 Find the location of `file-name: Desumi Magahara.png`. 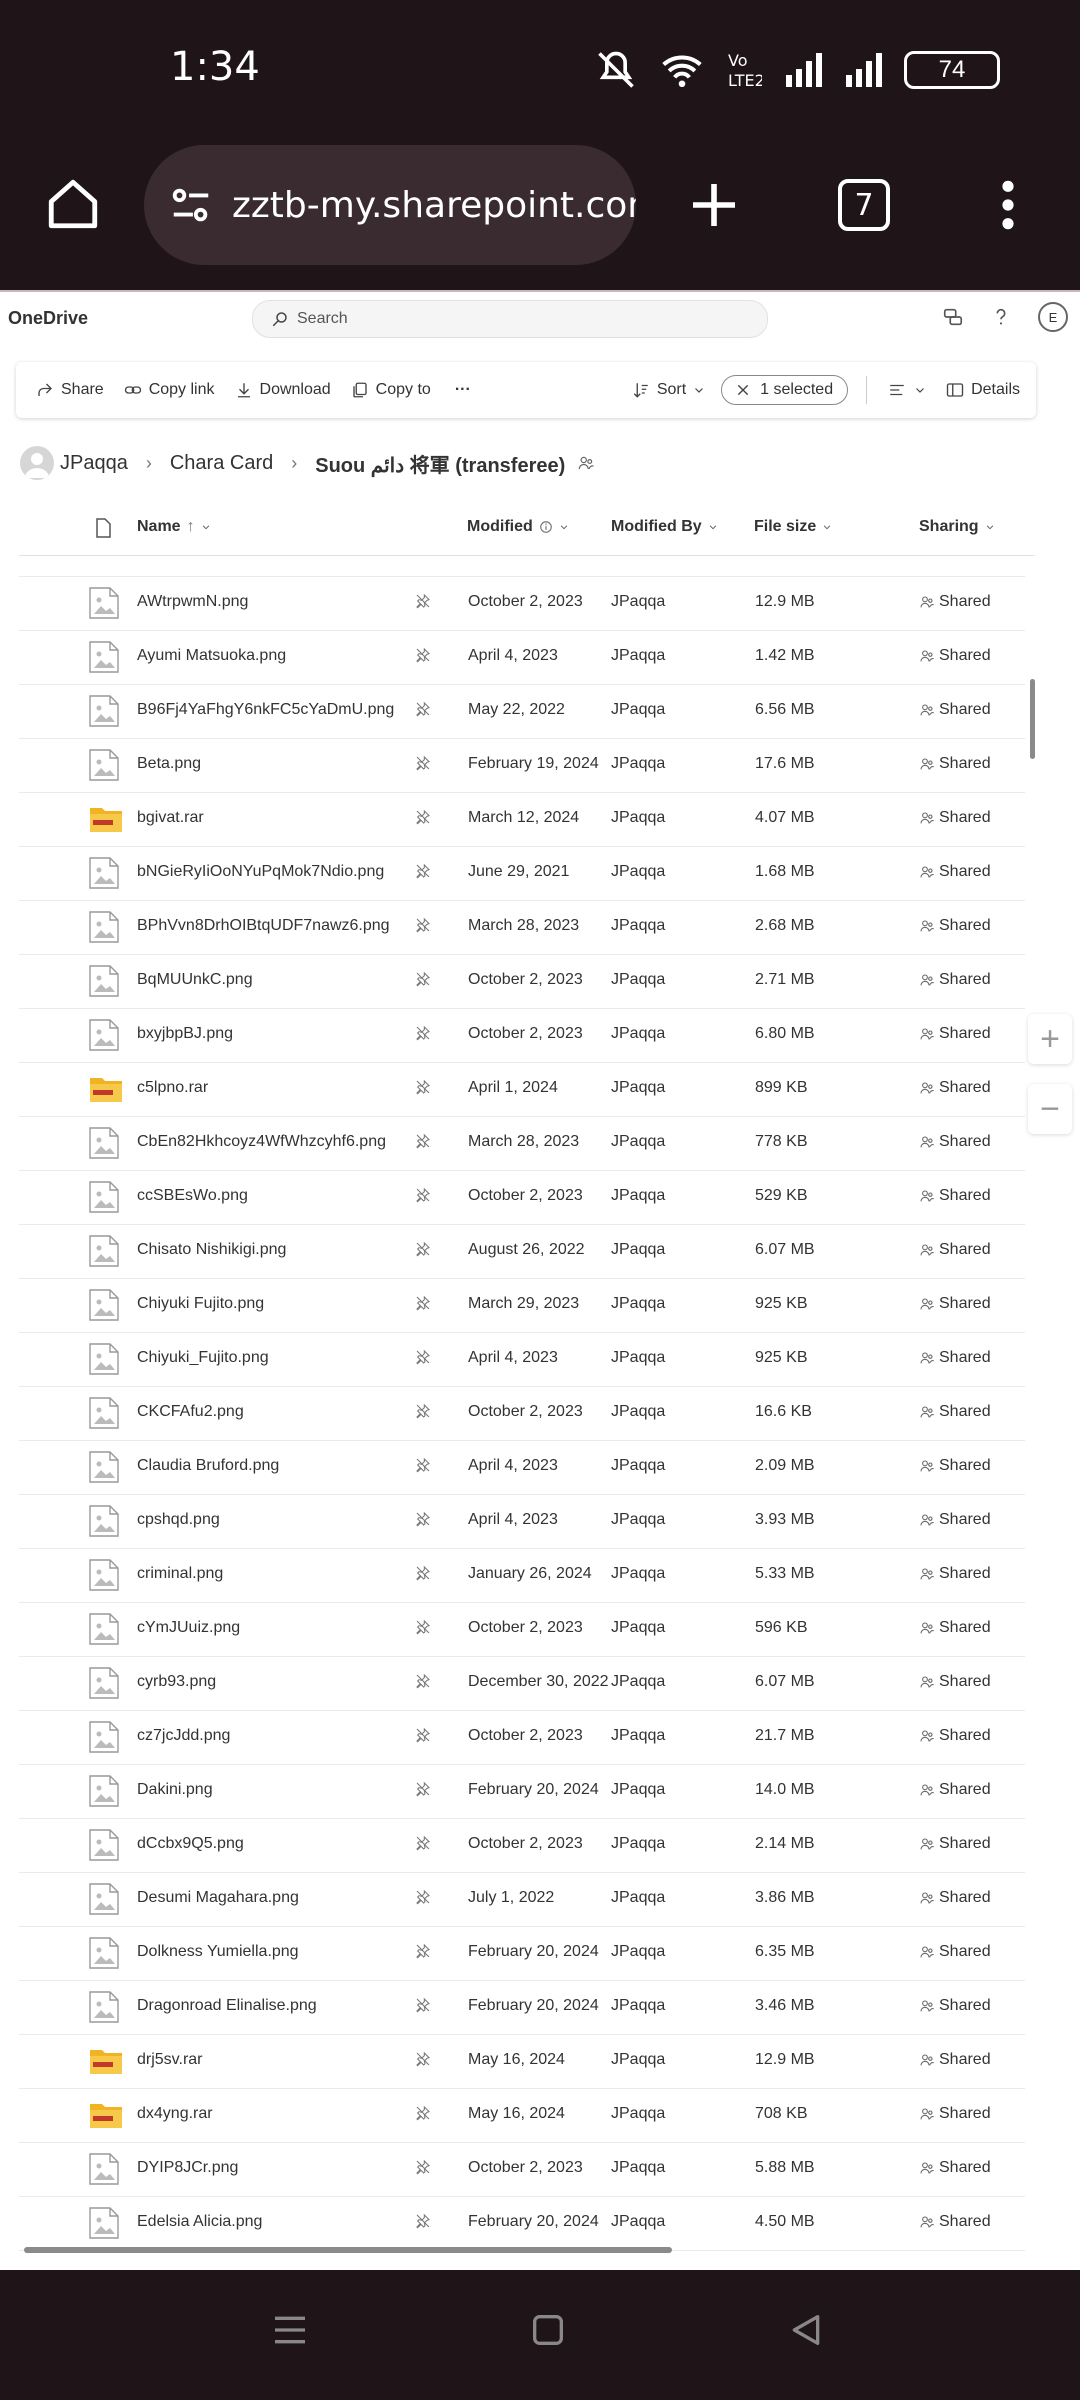

file-name: Desumi Magahara.png is located at coordinates (218, 1898).